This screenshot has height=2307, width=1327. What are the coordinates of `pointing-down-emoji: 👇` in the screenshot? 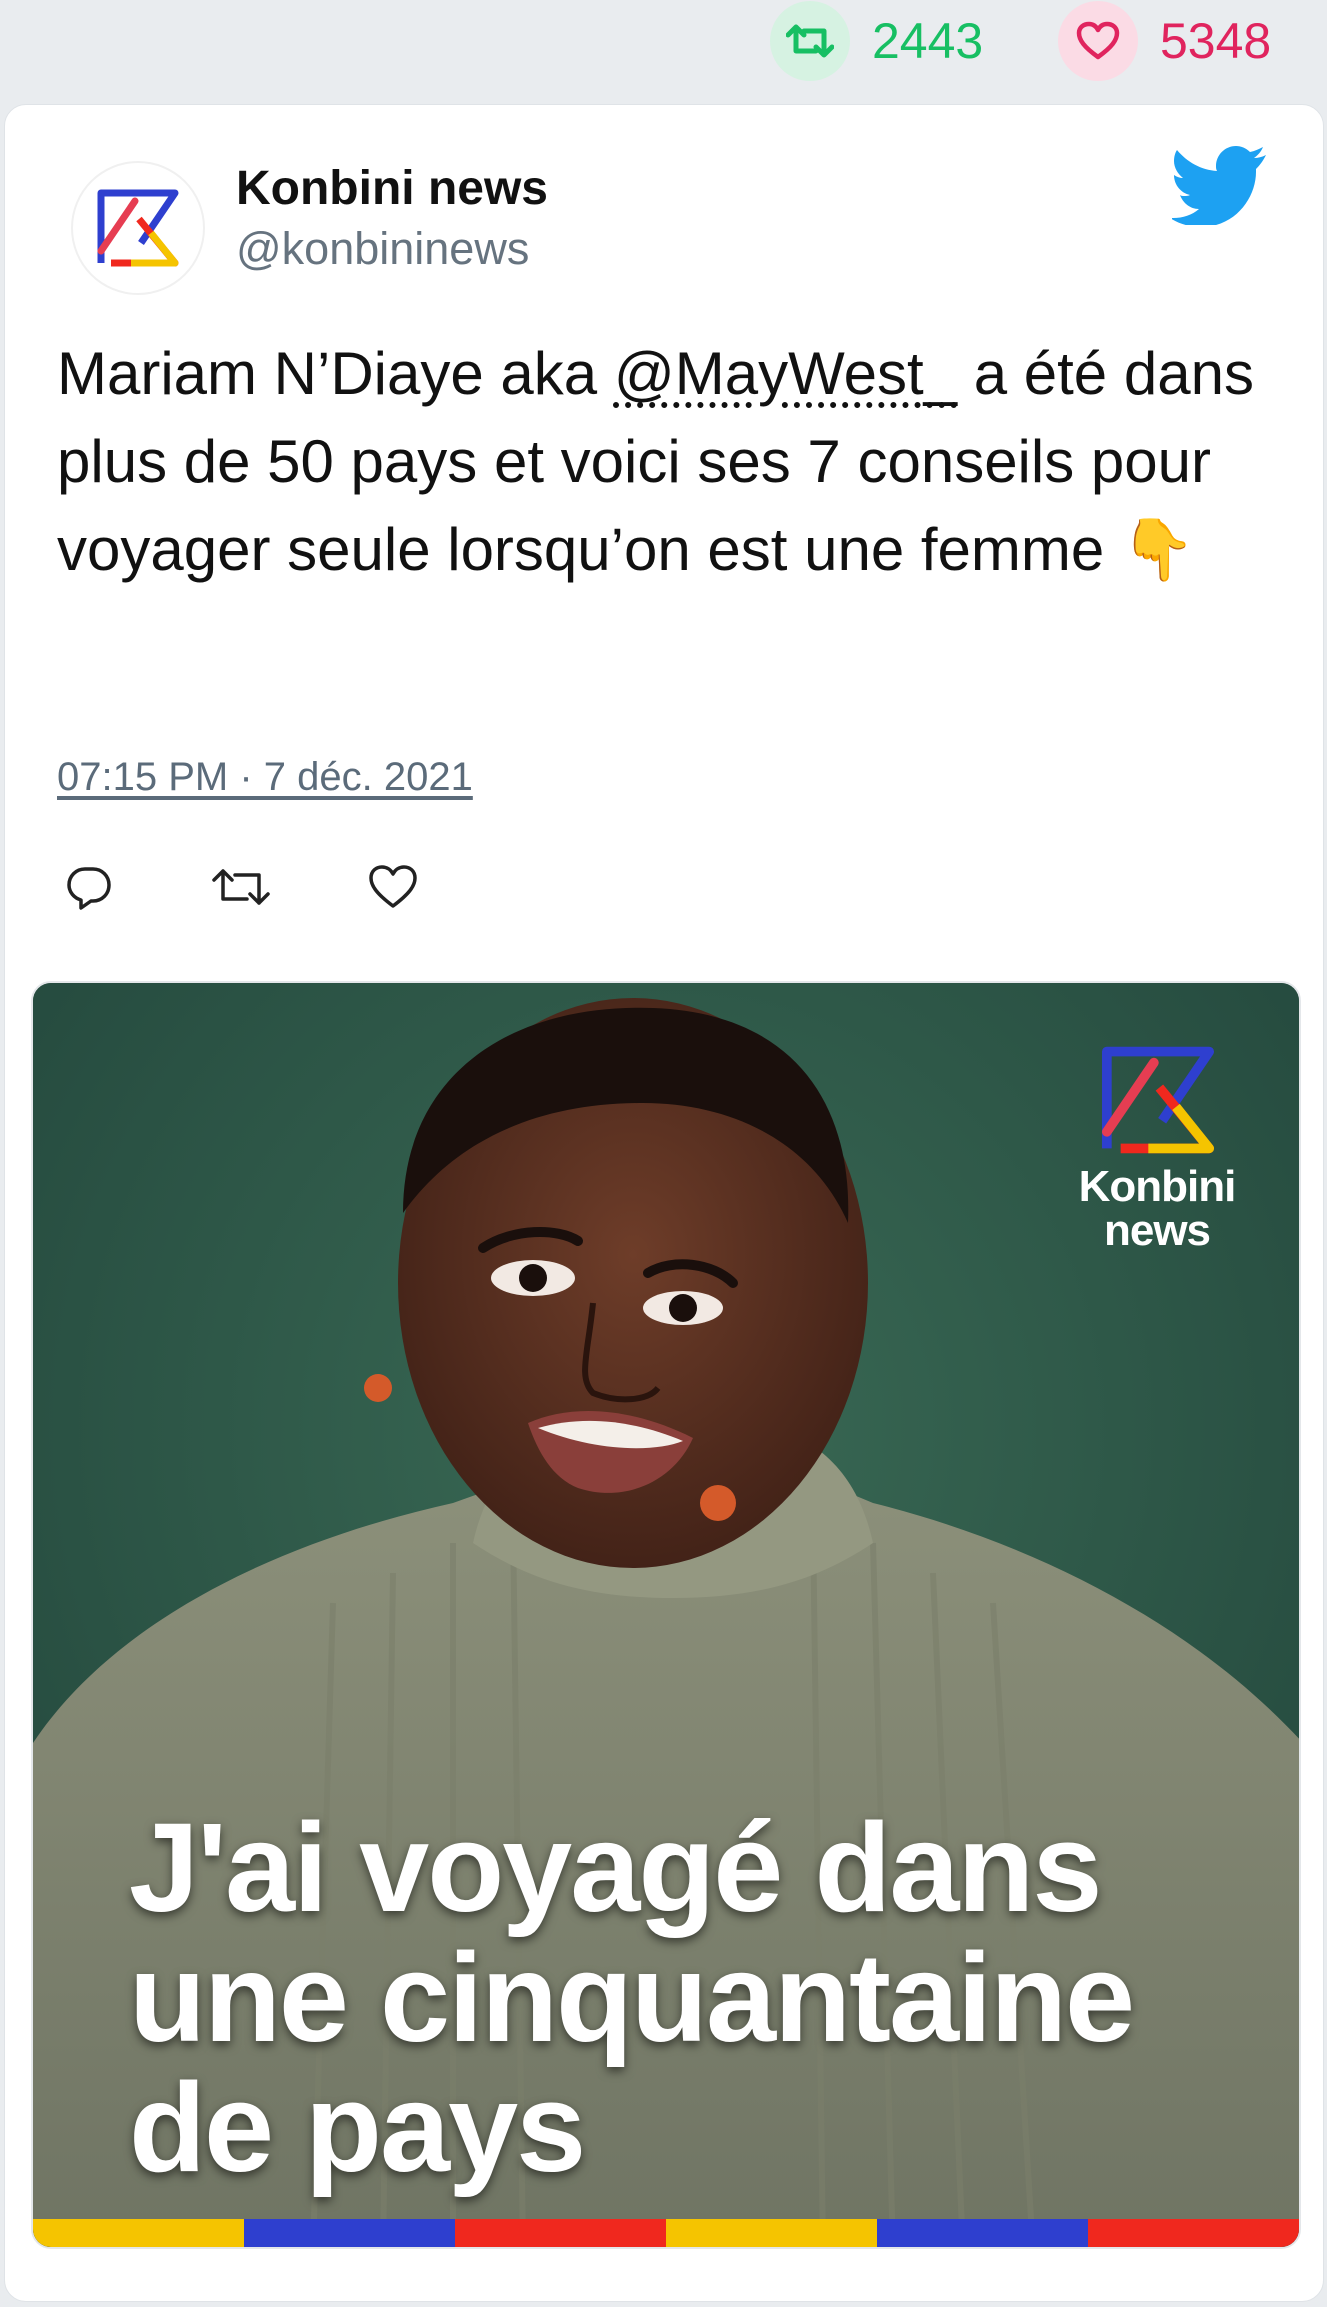 It's located at (1158, 549).